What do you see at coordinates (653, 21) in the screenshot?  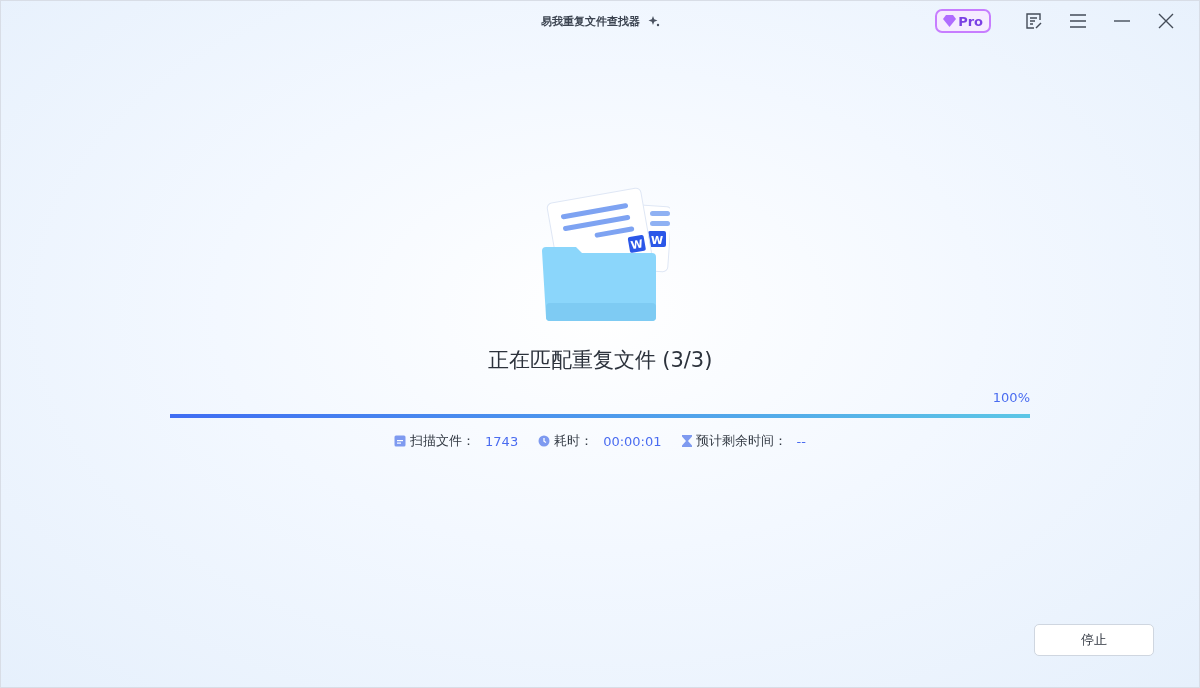 I see `sparkle-icon` at bounding box center [653, 21].